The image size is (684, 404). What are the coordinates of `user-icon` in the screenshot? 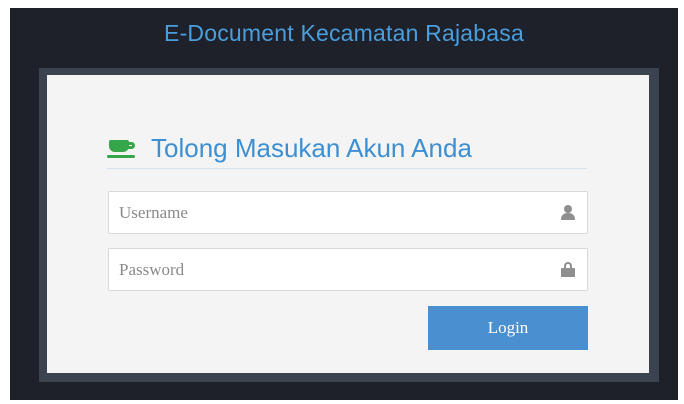 It's located at (568, 212).